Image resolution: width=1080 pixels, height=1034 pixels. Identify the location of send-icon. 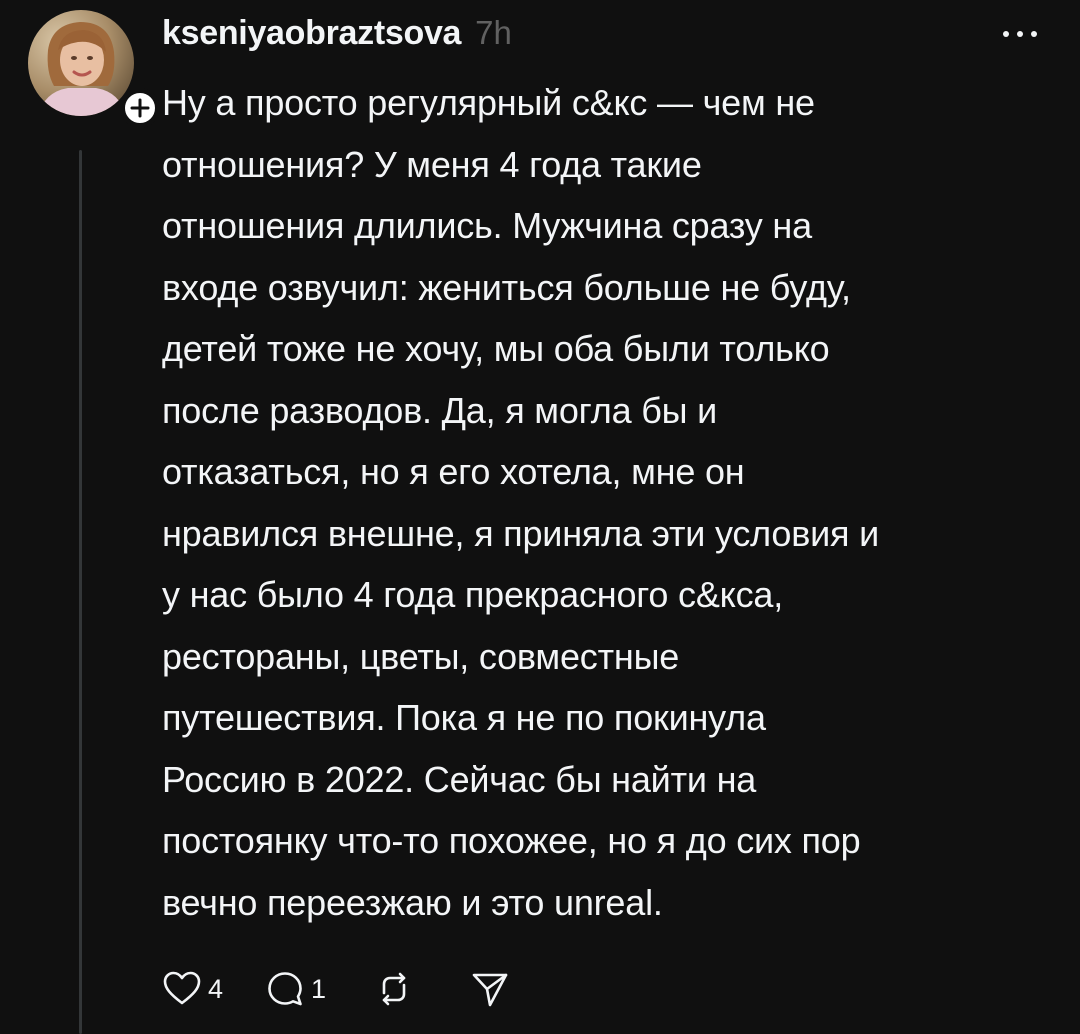
(490, 990).